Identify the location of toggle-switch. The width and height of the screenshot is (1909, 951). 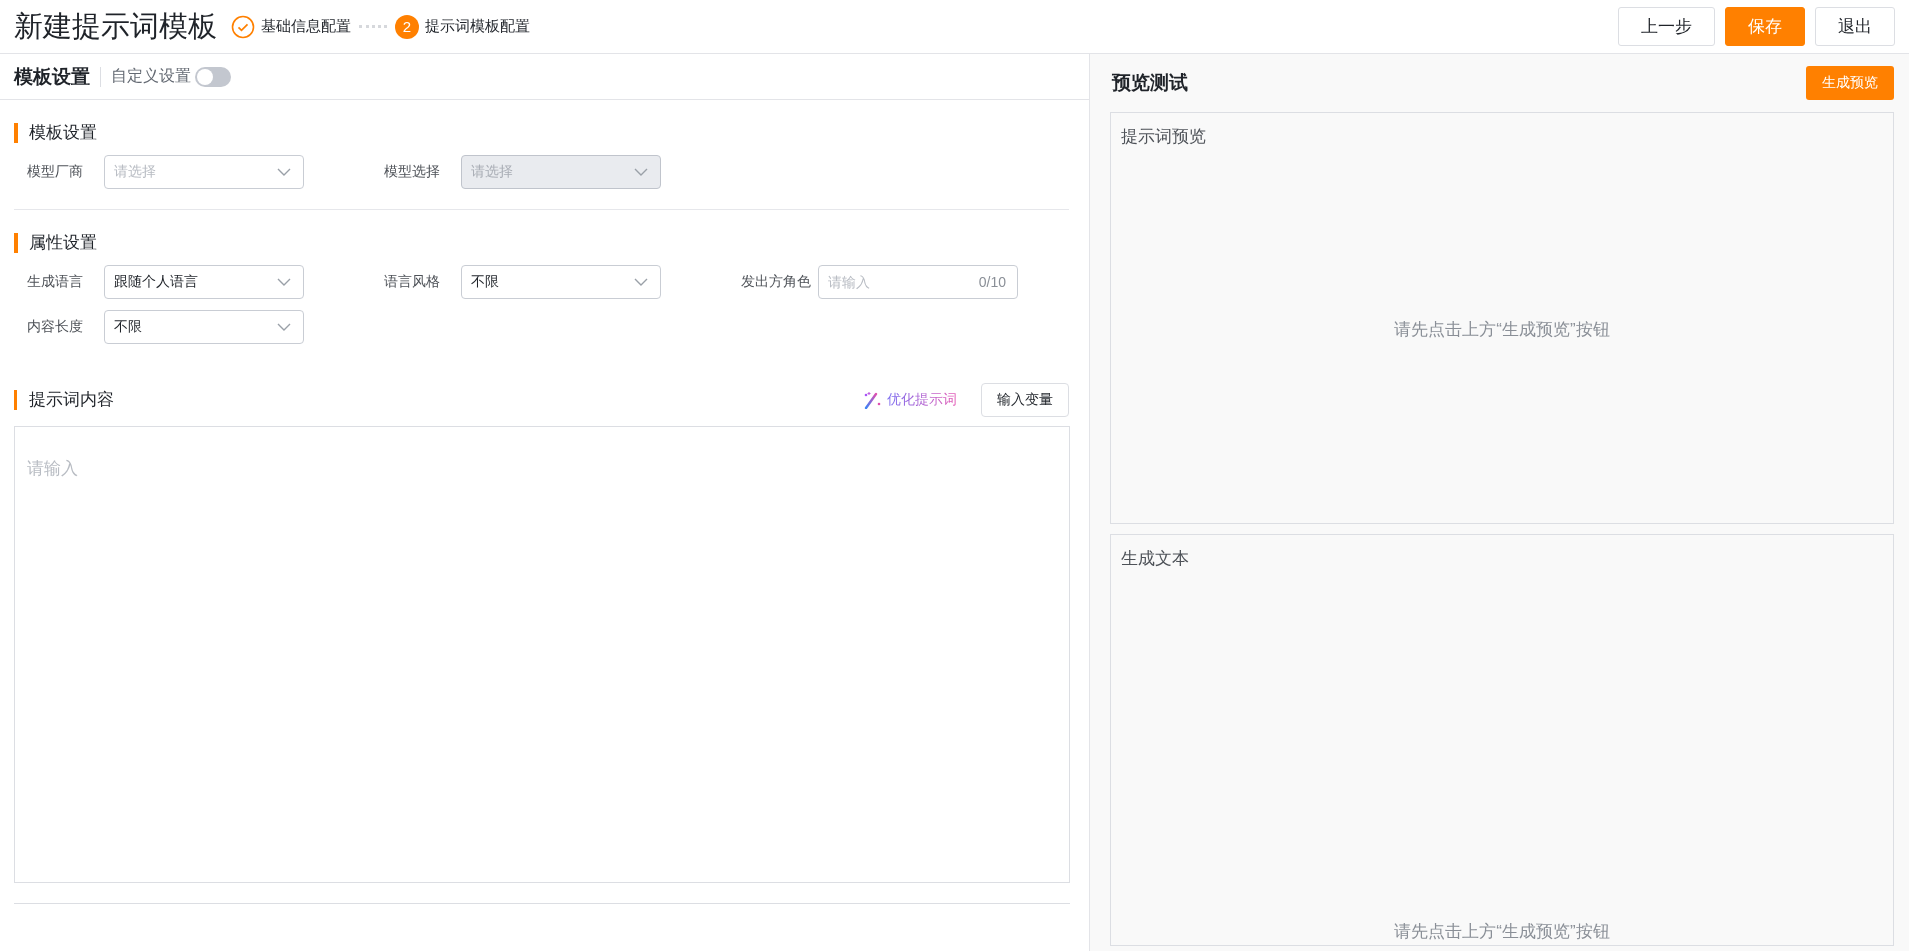
(213, 76).